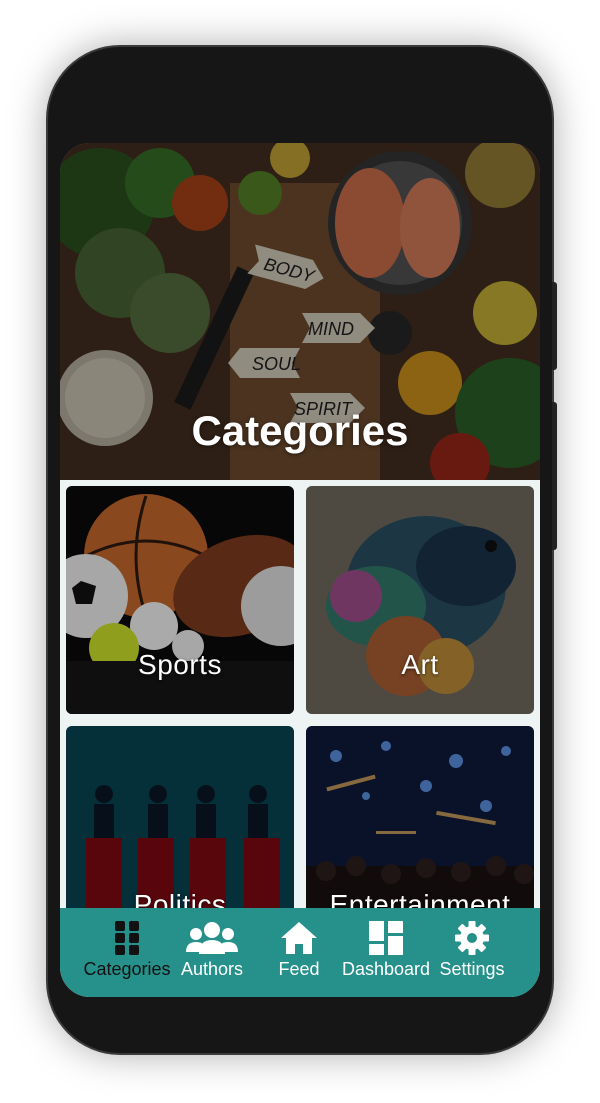 The width and height of the screenshot is (600, 1103). What do you see at coordinates (299, 938) in the screenshot?
I see `home-icon` at bounding box center [299, 938].